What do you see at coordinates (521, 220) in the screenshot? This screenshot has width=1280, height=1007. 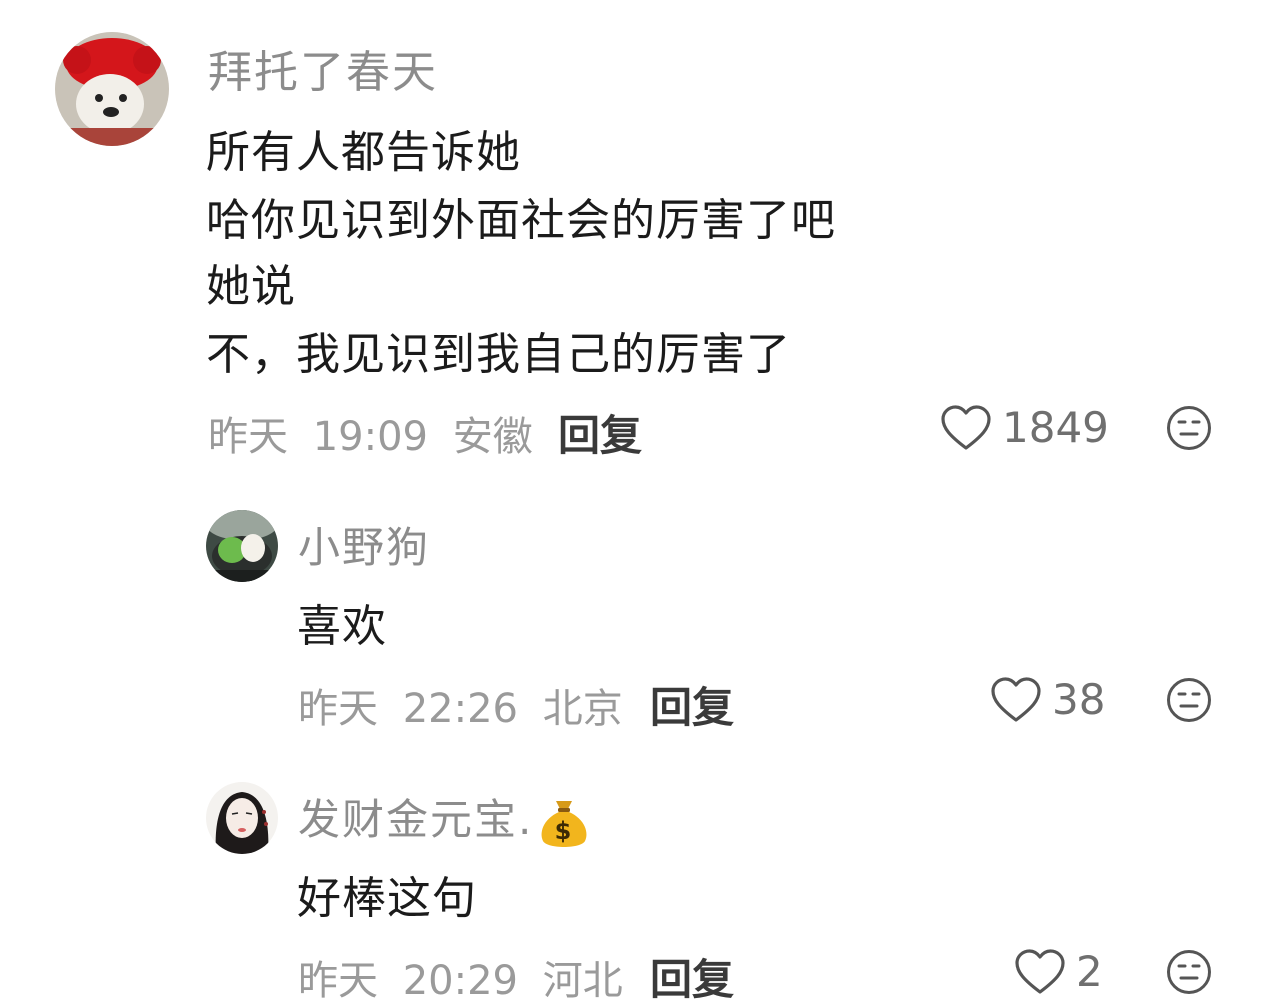 I see `comment-text-line: 哈你见识到外面社会的厉害了吧` at bounding box center [521, 220].